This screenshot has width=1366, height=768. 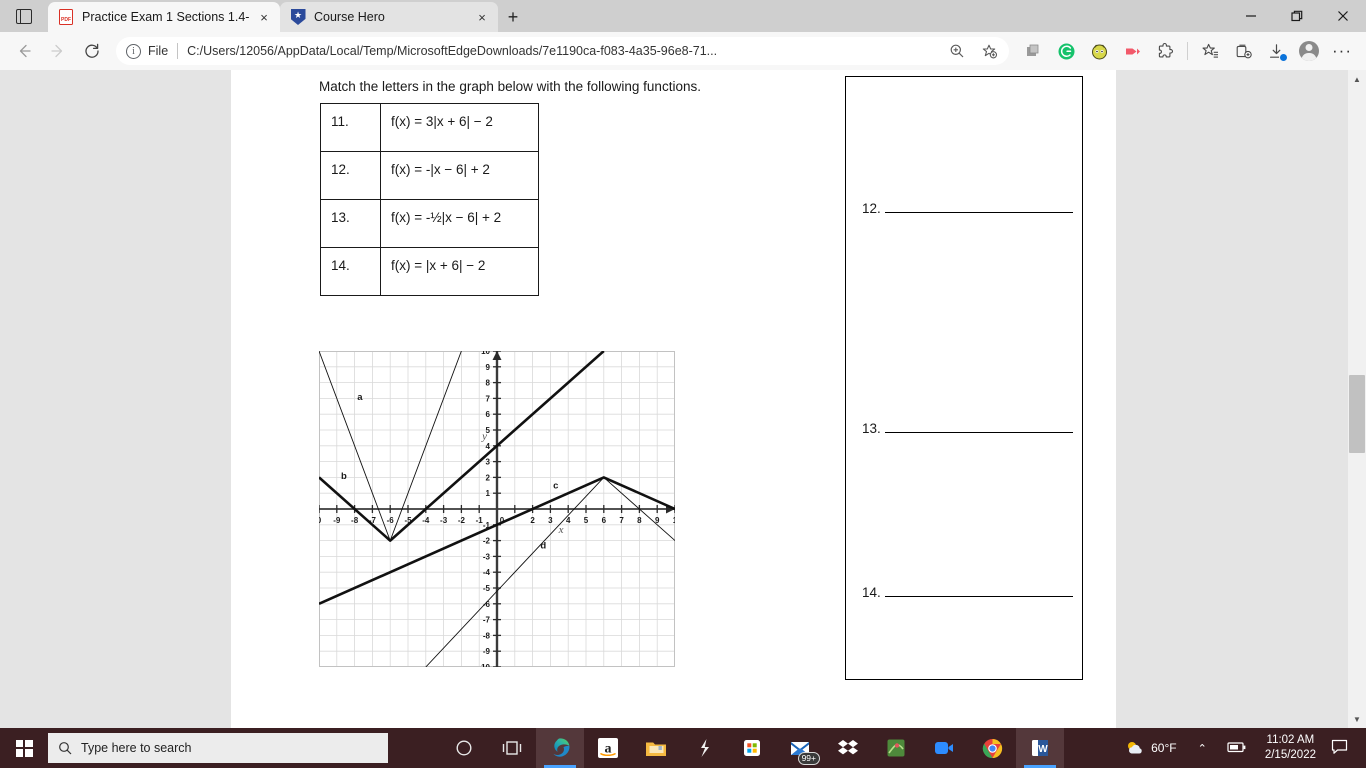 What do you see at coordinates (65, 748) in the screenshot?
I see `search-icon` at bounding box center [65, 748].